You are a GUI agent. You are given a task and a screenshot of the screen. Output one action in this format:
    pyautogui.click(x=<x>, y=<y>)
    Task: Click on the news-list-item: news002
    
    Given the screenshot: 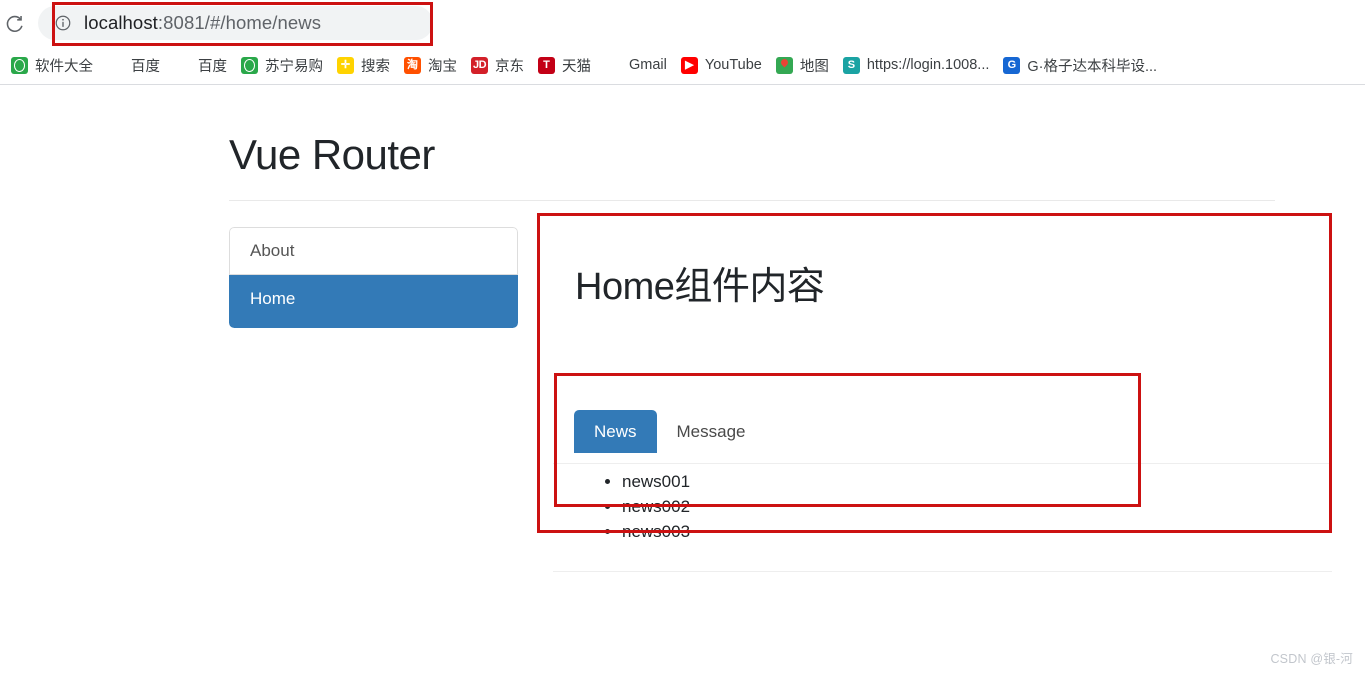 What is the action you would take?
    pyautogui.click(x=656, y=506)
    